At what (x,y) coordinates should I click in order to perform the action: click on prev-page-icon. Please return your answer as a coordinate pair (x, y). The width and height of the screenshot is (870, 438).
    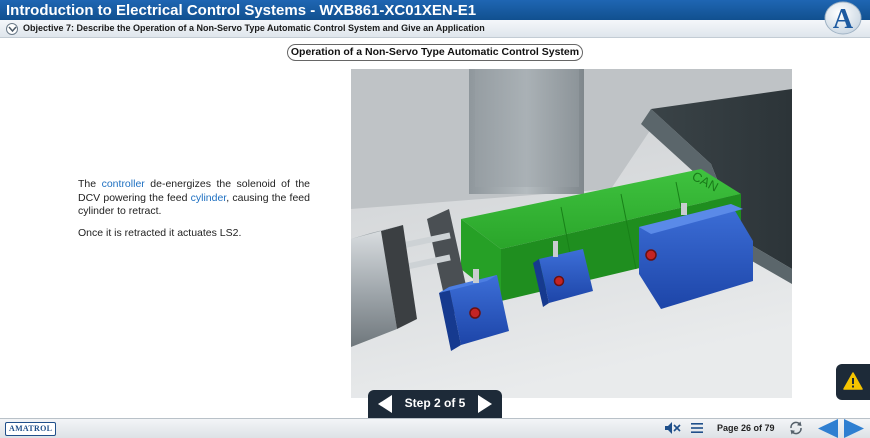
    Looking at the image, I should click on (828, 428).